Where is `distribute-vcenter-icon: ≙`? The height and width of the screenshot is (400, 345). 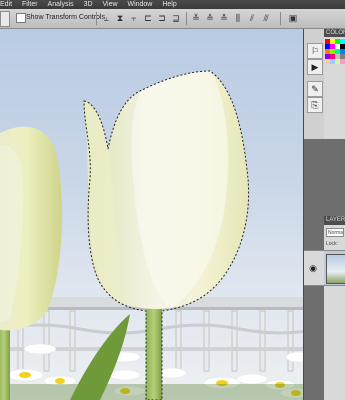
distribute-vcenter-icon: ≙ is located at coordinates (210, 18).